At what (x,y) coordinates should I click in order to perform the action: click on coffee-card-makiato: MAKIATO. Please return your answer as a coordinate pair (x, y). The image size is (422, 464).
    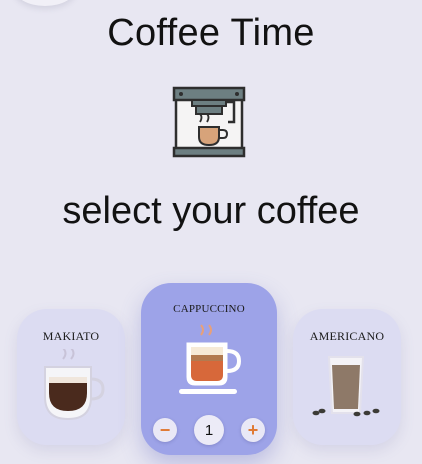
    Looking at the image, I should click on (71, 377).